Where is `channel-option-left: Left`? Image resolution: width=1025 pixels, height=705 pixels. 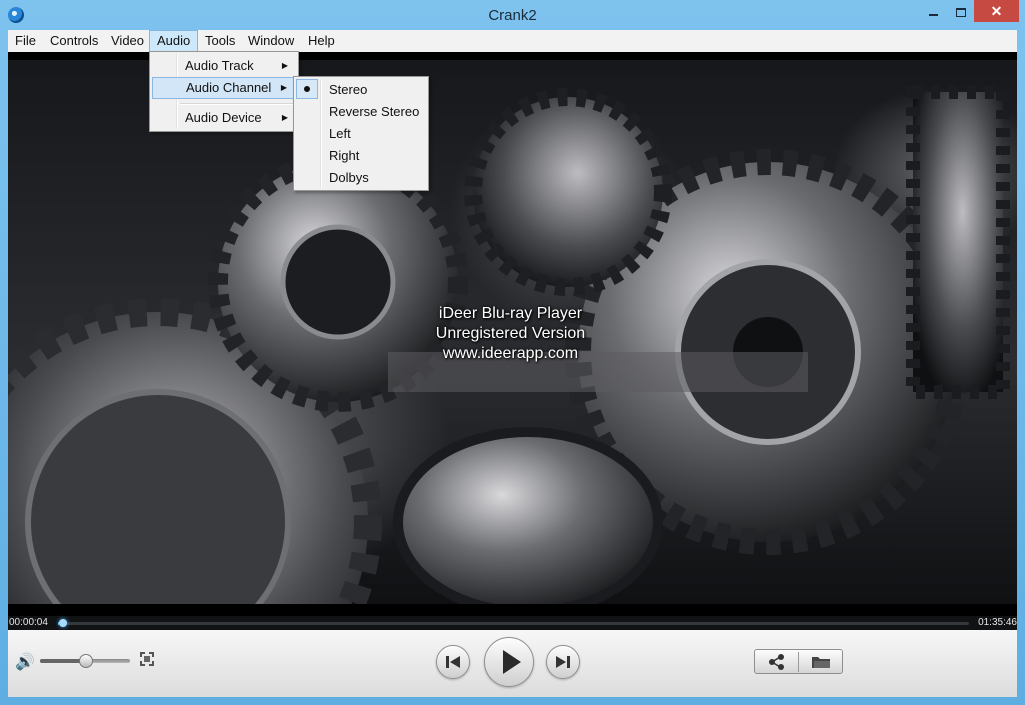 channel-option-left: Left is located at coordinates (361, 134).